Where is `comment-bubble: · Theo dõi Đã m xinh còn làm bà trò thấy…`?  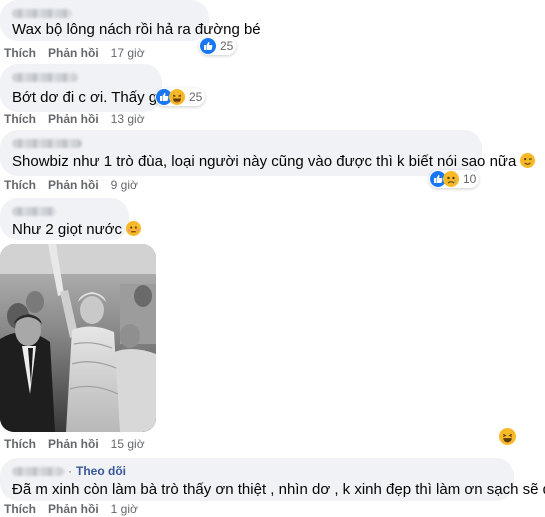 comment-bubble: · Theo dõi Đã m xinh còn làm bà trò thấy… is located at coordinates (272, 479).